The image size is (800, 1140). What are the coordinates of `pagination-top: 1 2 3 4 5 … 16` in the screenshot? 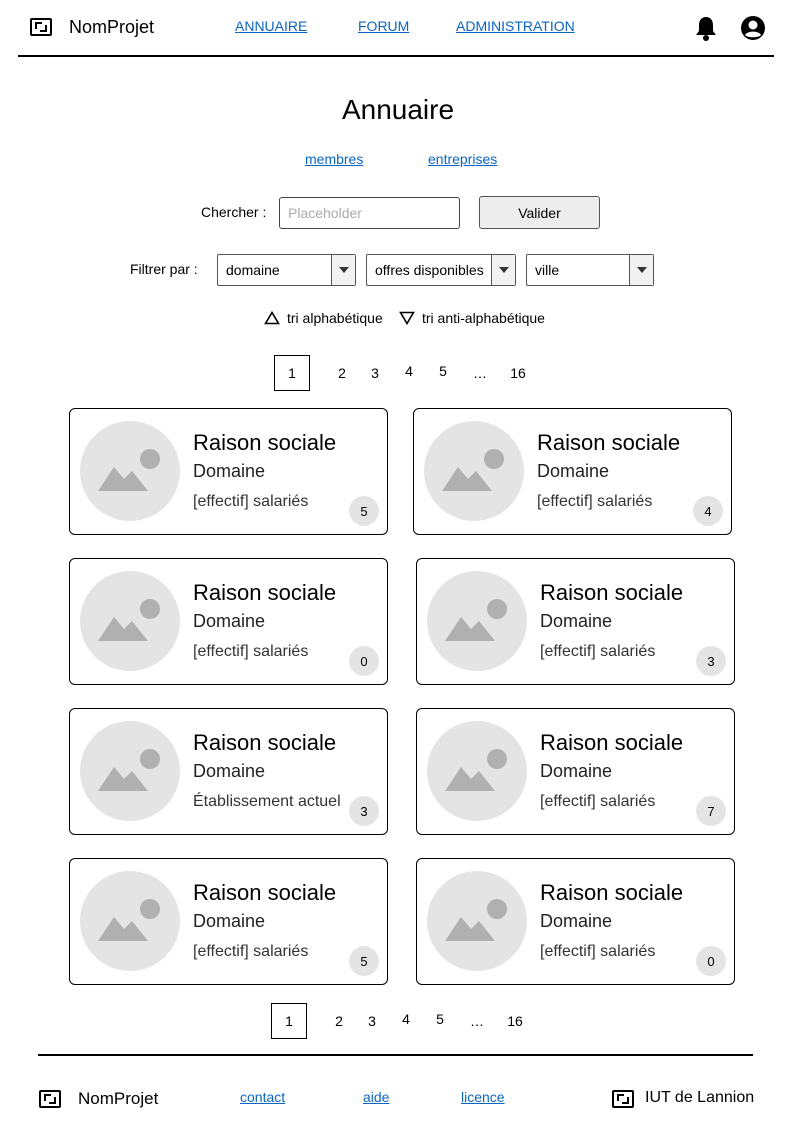 It's located at (409, 373).